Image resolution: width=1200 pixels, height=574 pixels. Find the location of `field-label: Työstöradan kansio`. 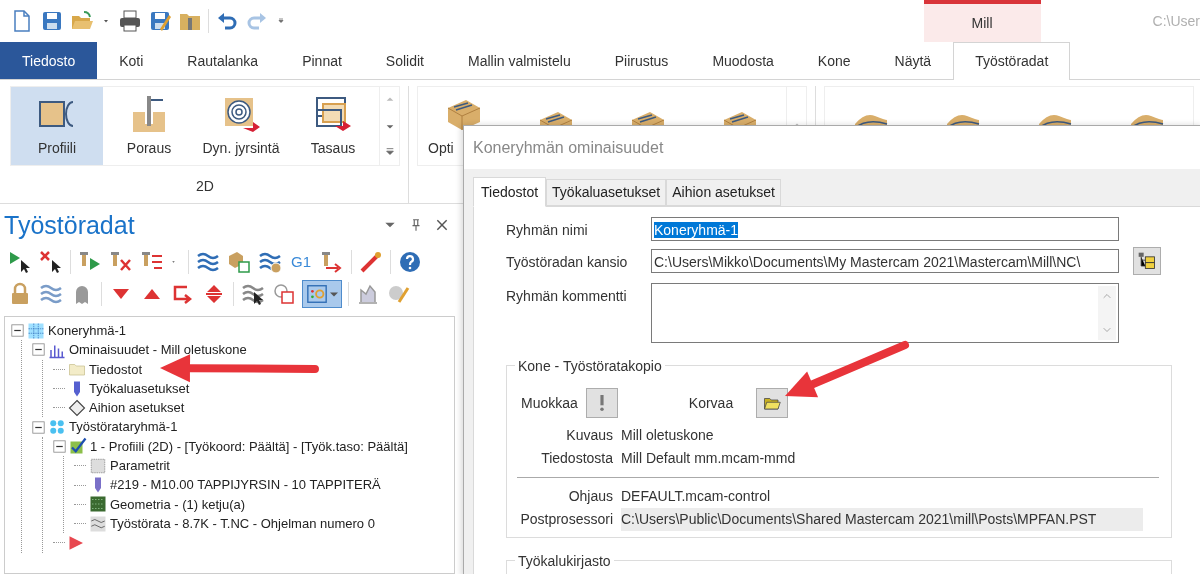

field-label: Työstöradan kansio is located at coordinates (567, 262).